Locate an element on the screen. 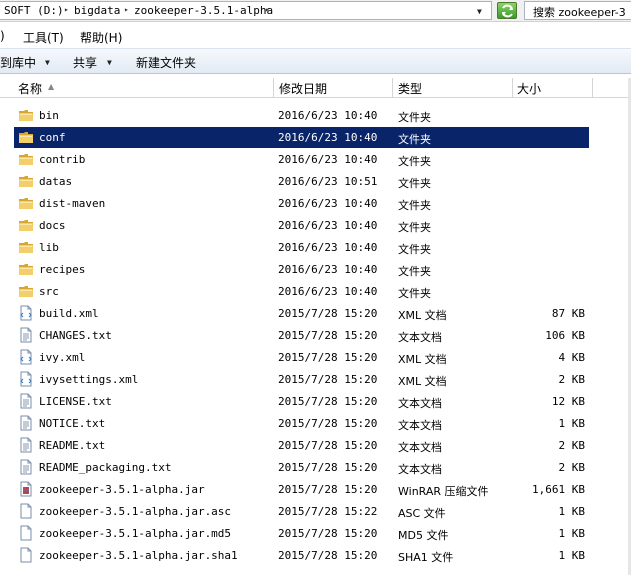  file-row: bin 2016/6/23 10:40 文件夹 is located at coordinates (301, 115).